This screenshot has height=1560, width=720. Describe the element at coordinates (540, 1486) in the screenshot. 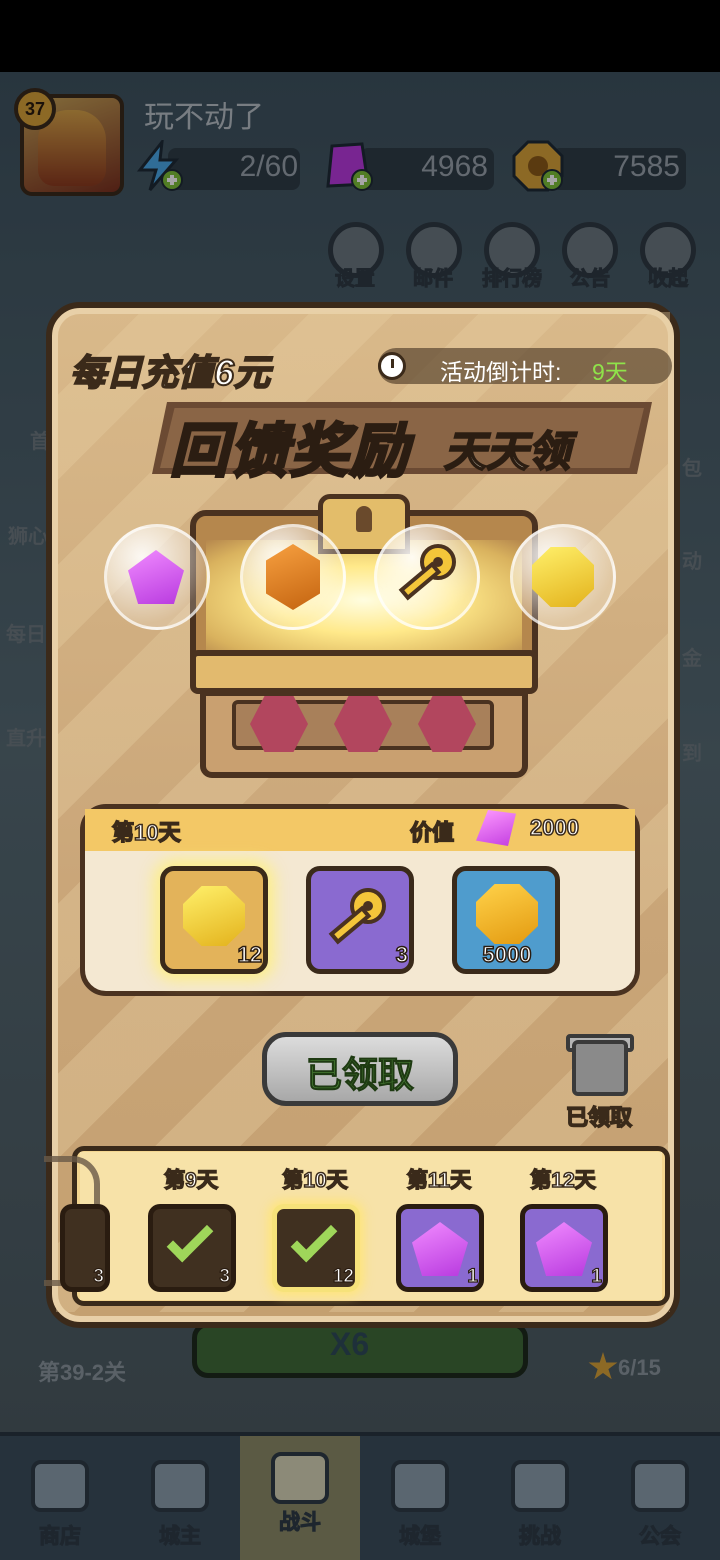

I see `demon-icon` at that location.